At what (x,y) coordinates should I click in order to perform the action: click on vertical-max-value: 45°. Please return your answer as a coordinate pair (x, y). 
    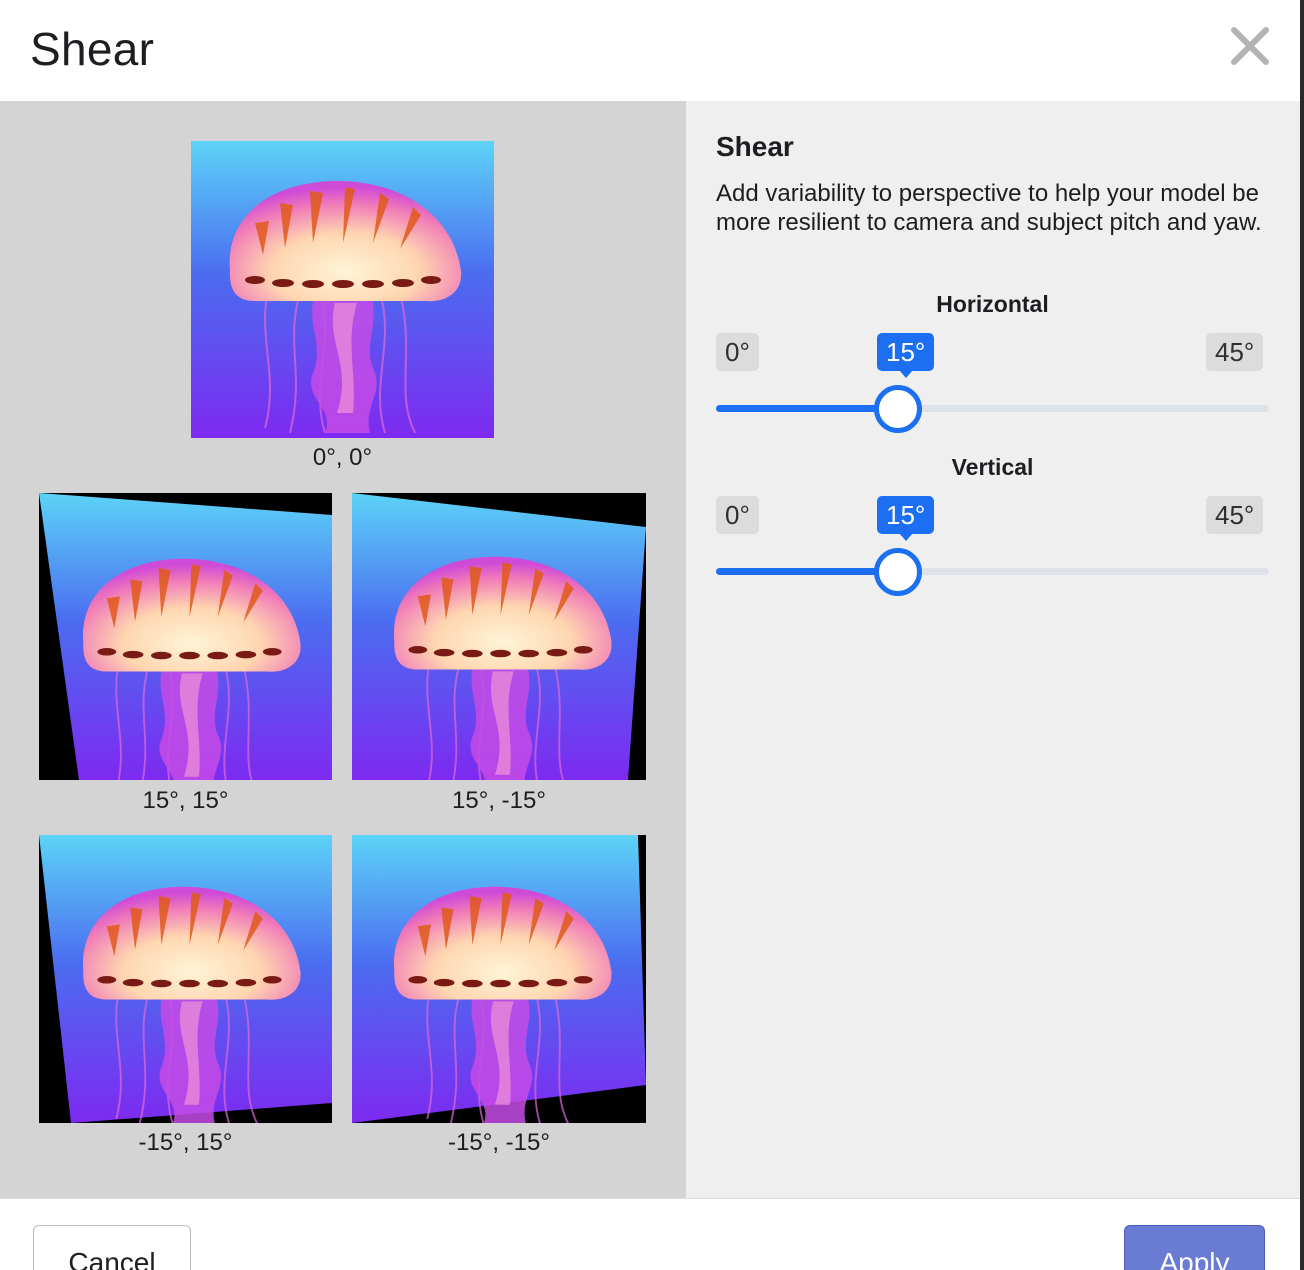
    Looking at the image, I should click on (1235, 515).